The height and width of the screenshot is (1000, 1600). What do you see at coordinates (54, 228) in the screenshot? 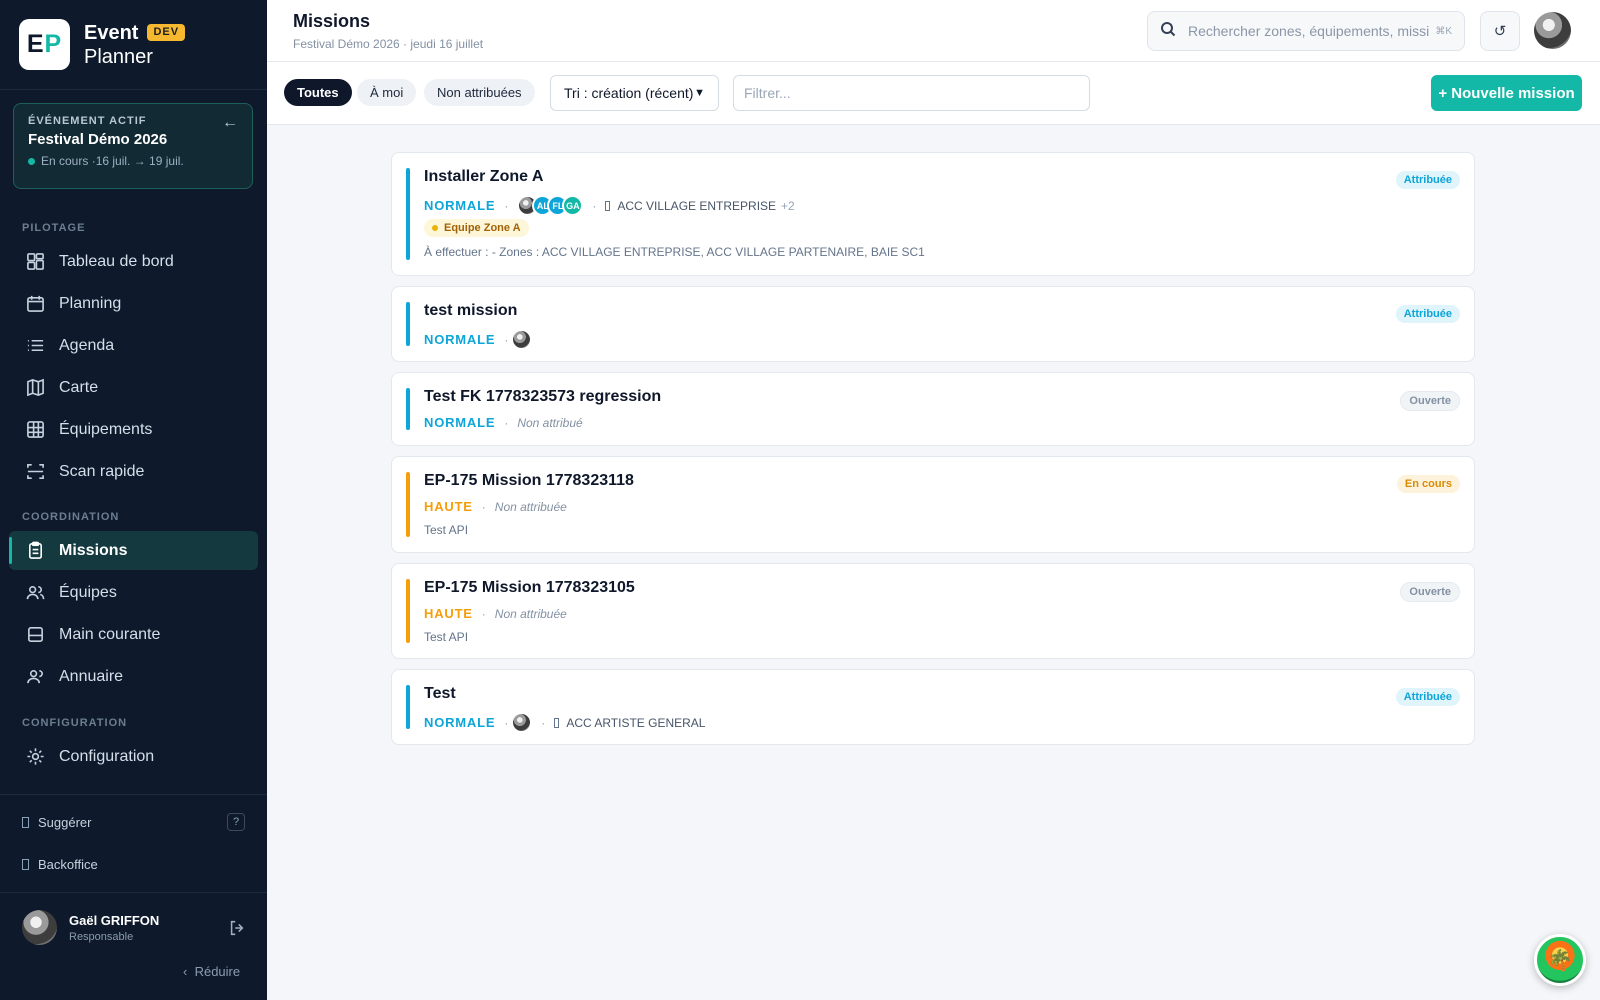
I see `section-label-pilotage: PILOTAGE` at bounding box center [54, 228].